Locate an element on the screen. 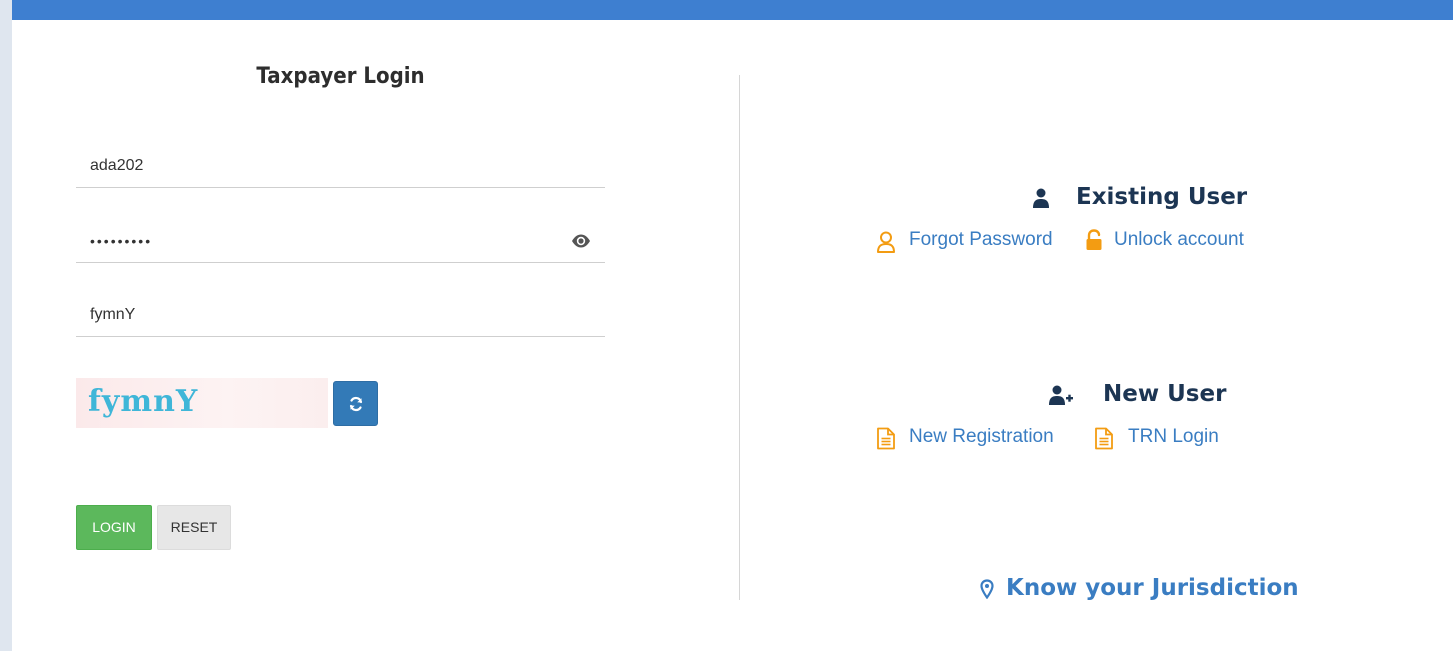 This screenshot has height=651, width=1453. login-button: LOGIN is located at coordinates (114, 527).